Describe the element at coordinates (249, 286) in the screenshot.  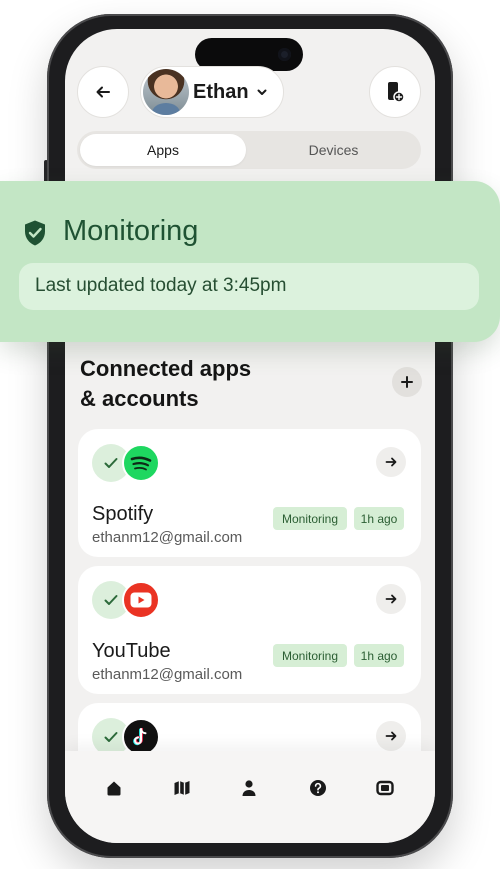
I see `last-updated-text: Last updated today at 3:45pm` at that location.